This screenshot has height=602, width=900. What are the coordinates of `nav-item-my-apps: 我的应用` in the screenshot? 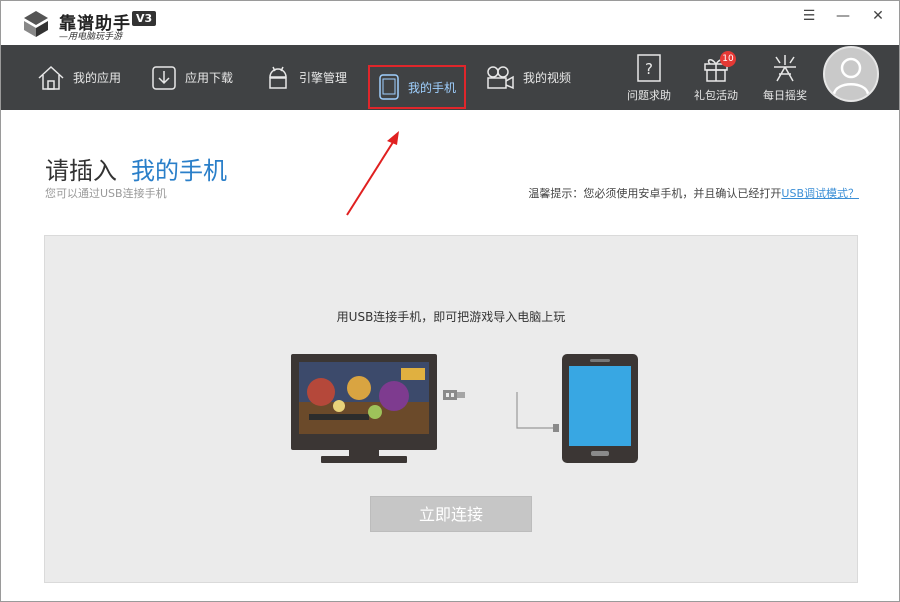 It's located at (79, 77).